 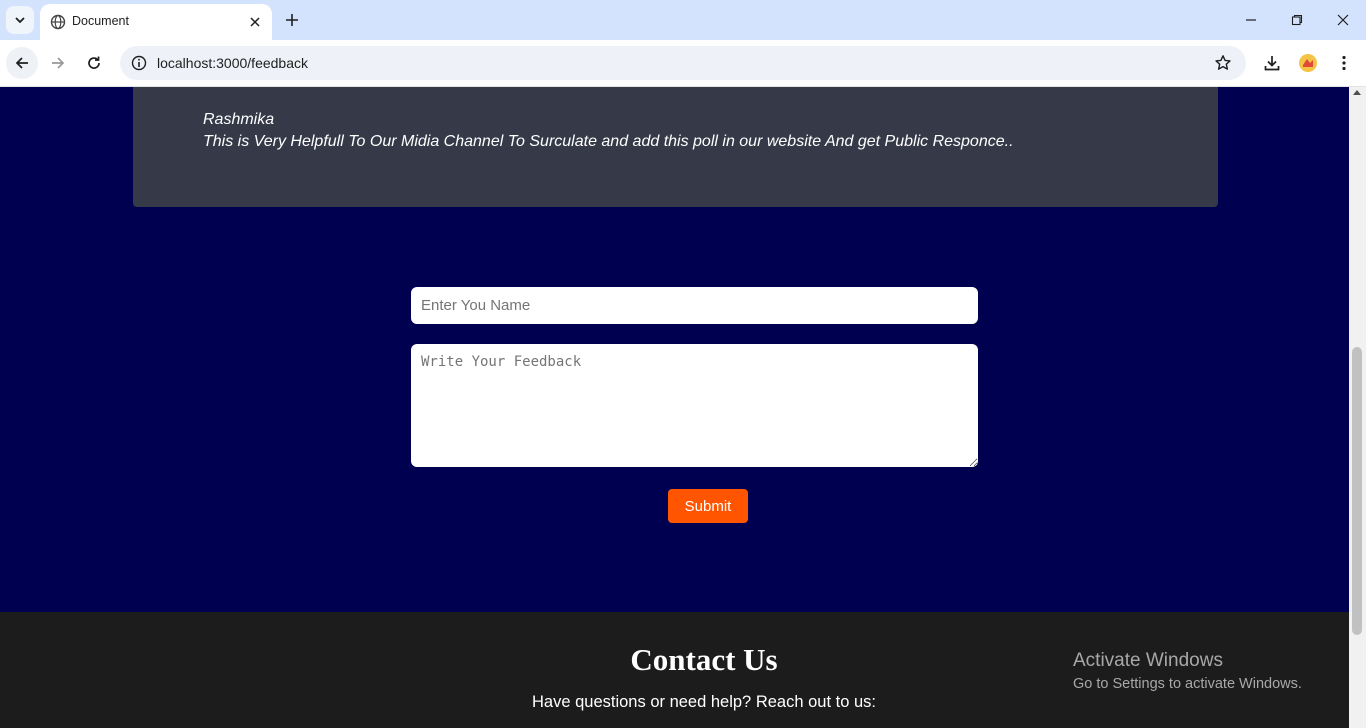 I want to click on close-window-button, so click(x=1343, y=20).